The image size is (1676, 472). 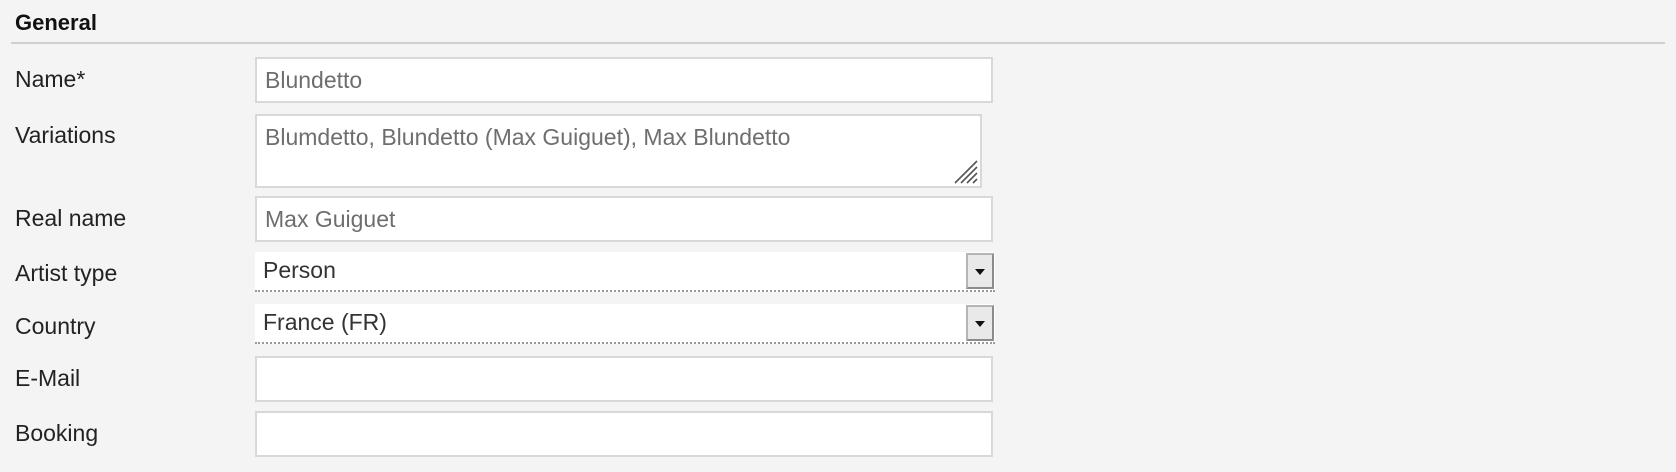 What do you see at coordinates (624, 434) in the screenshot?
I see `booking-input` at bounding box center [624, 434].